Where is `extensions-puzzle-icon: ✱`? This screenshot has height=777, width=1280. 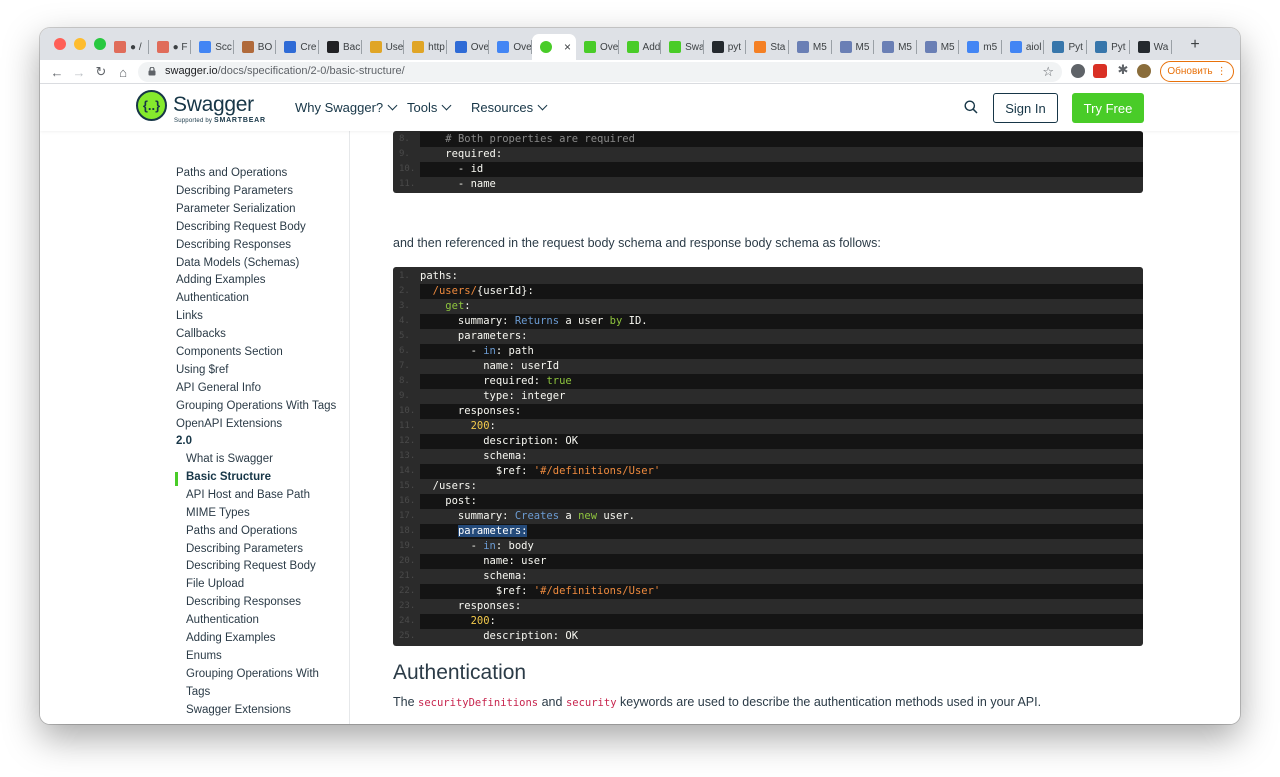 extensions-puzzle-icon: ✱ is located at coordinates (1123, 69).